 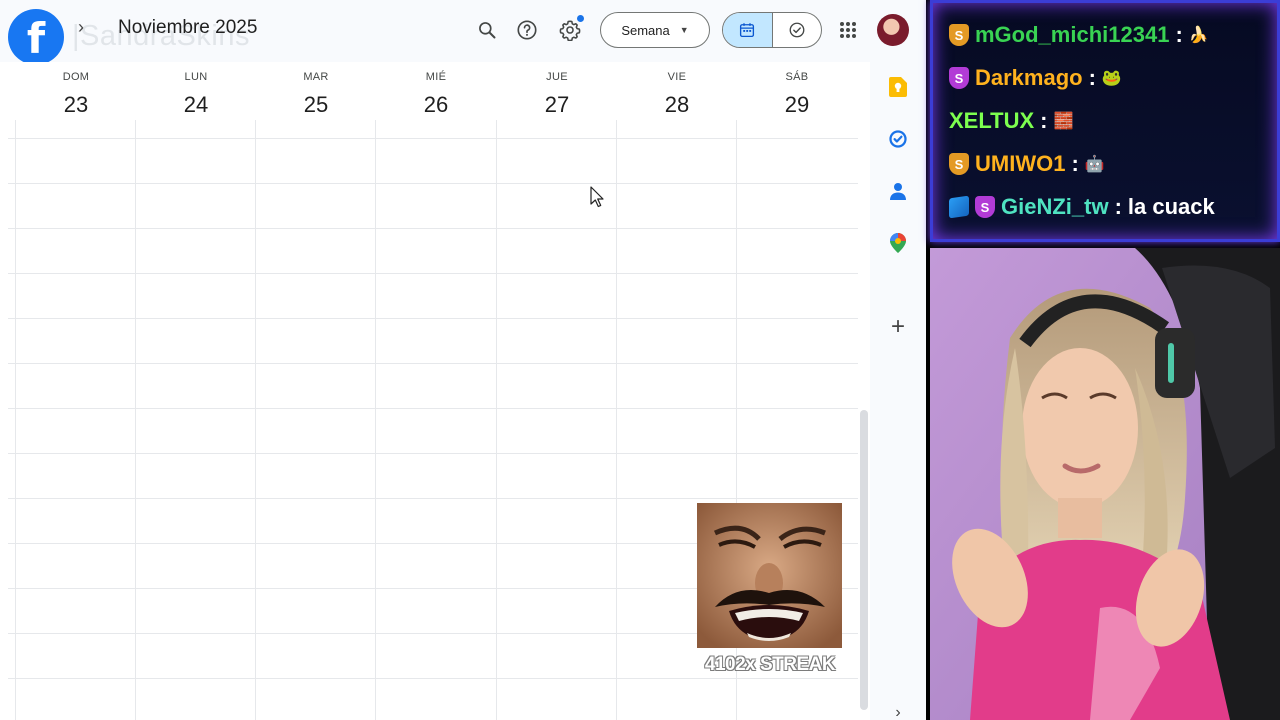 What do you see at coordinates (770, 664) in the screenshot?
I see `streak-label: 4102x STREAK` at bounding box center [770, 664].